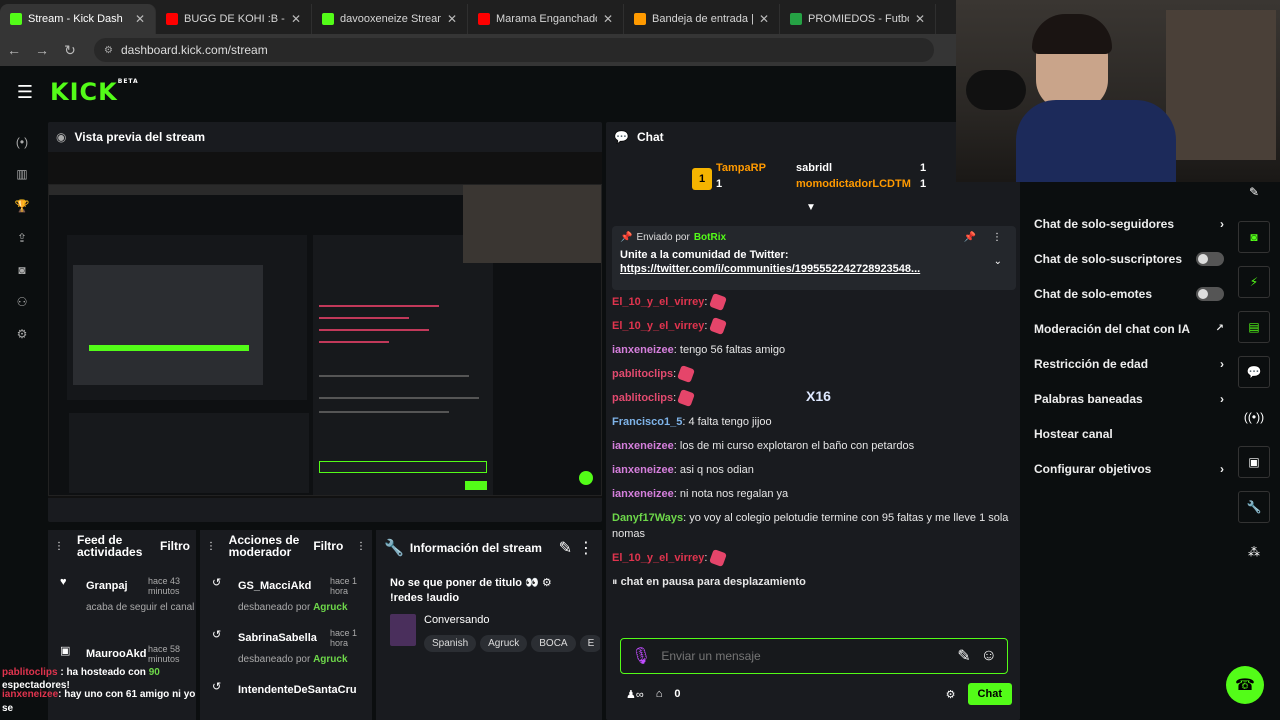  Describe the element at coordinates (25, 92) in the screenshot. I see `menu-icon: ☰` at that location.